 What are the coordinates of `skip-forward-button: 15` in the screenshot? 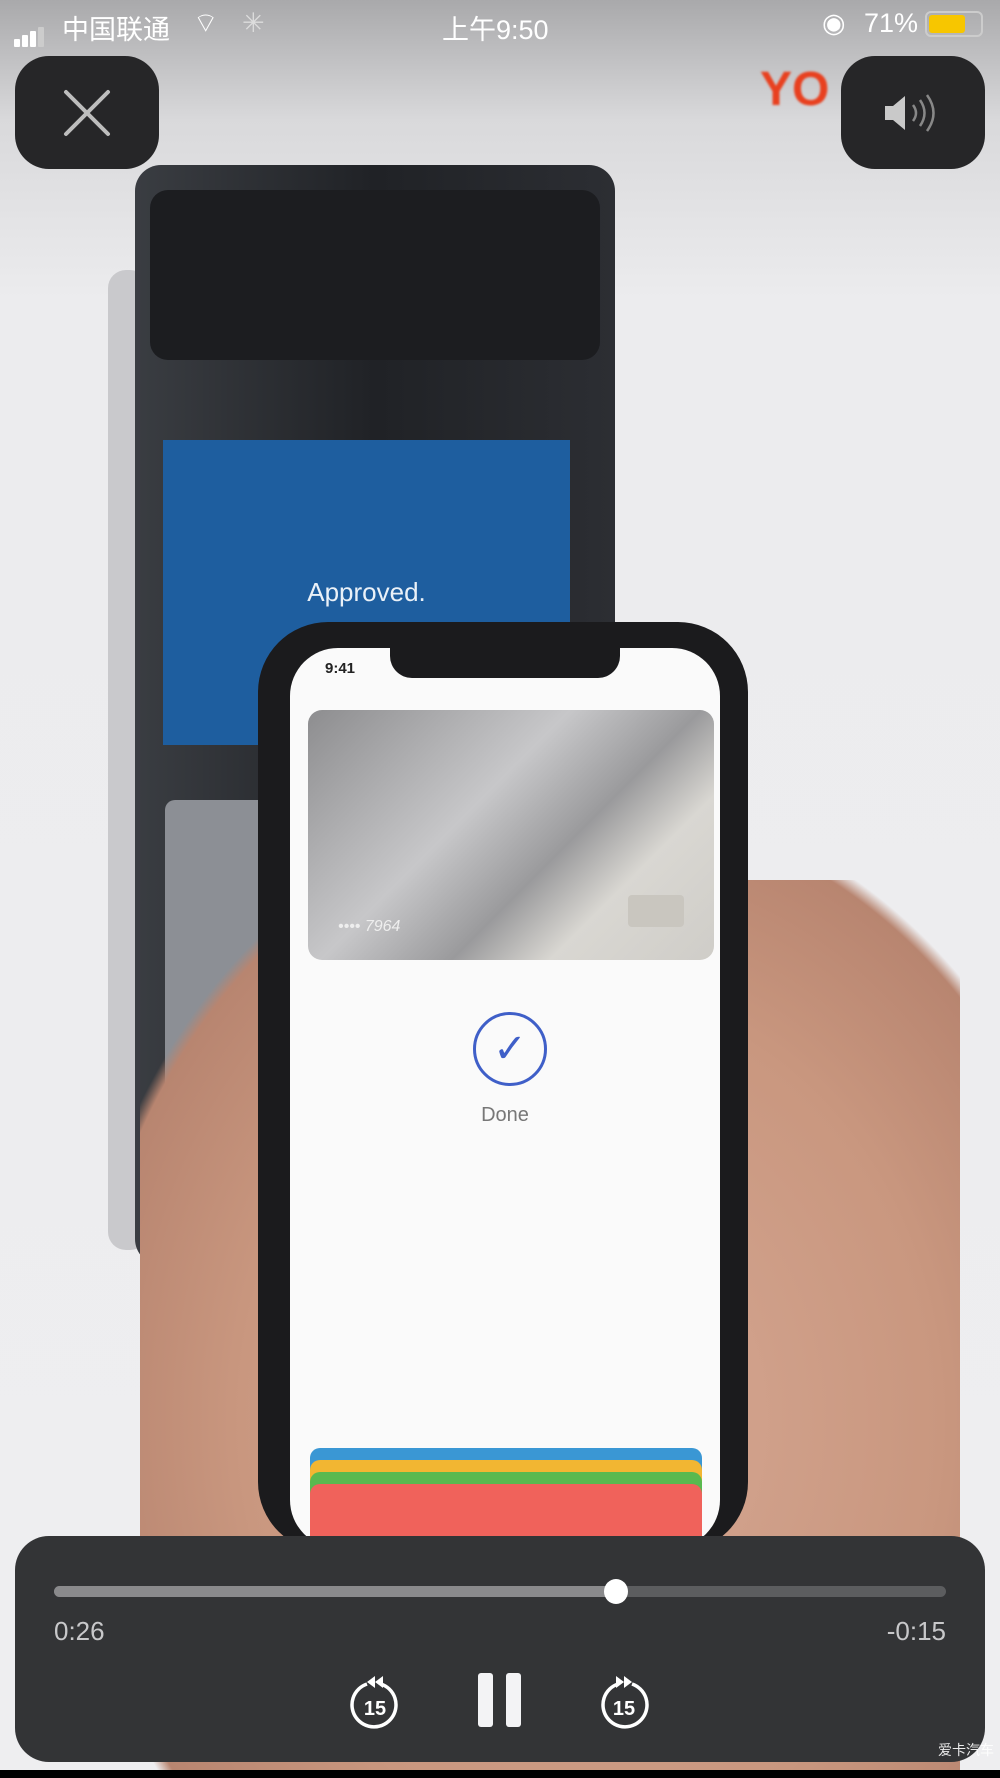 It's located at (624, 1700).